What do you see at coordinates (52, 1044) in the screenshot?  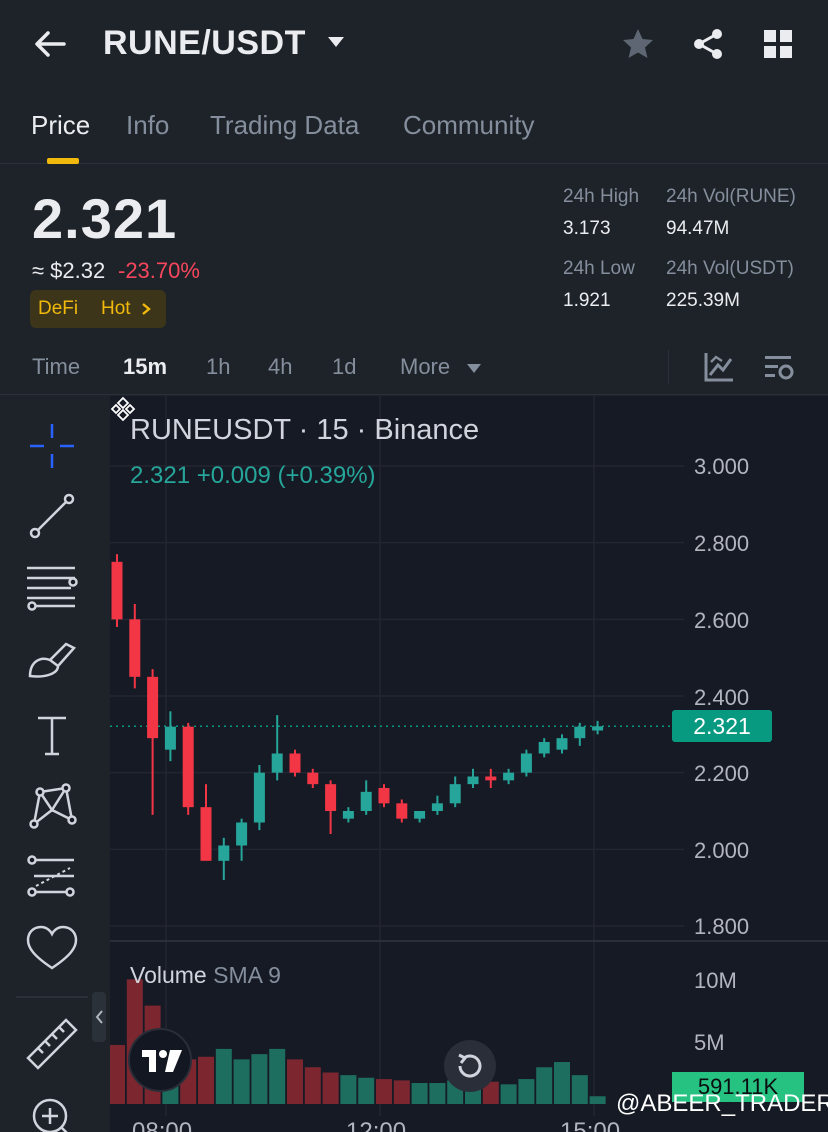 I see `ruler-icon` at bounding box center [52, 1044].